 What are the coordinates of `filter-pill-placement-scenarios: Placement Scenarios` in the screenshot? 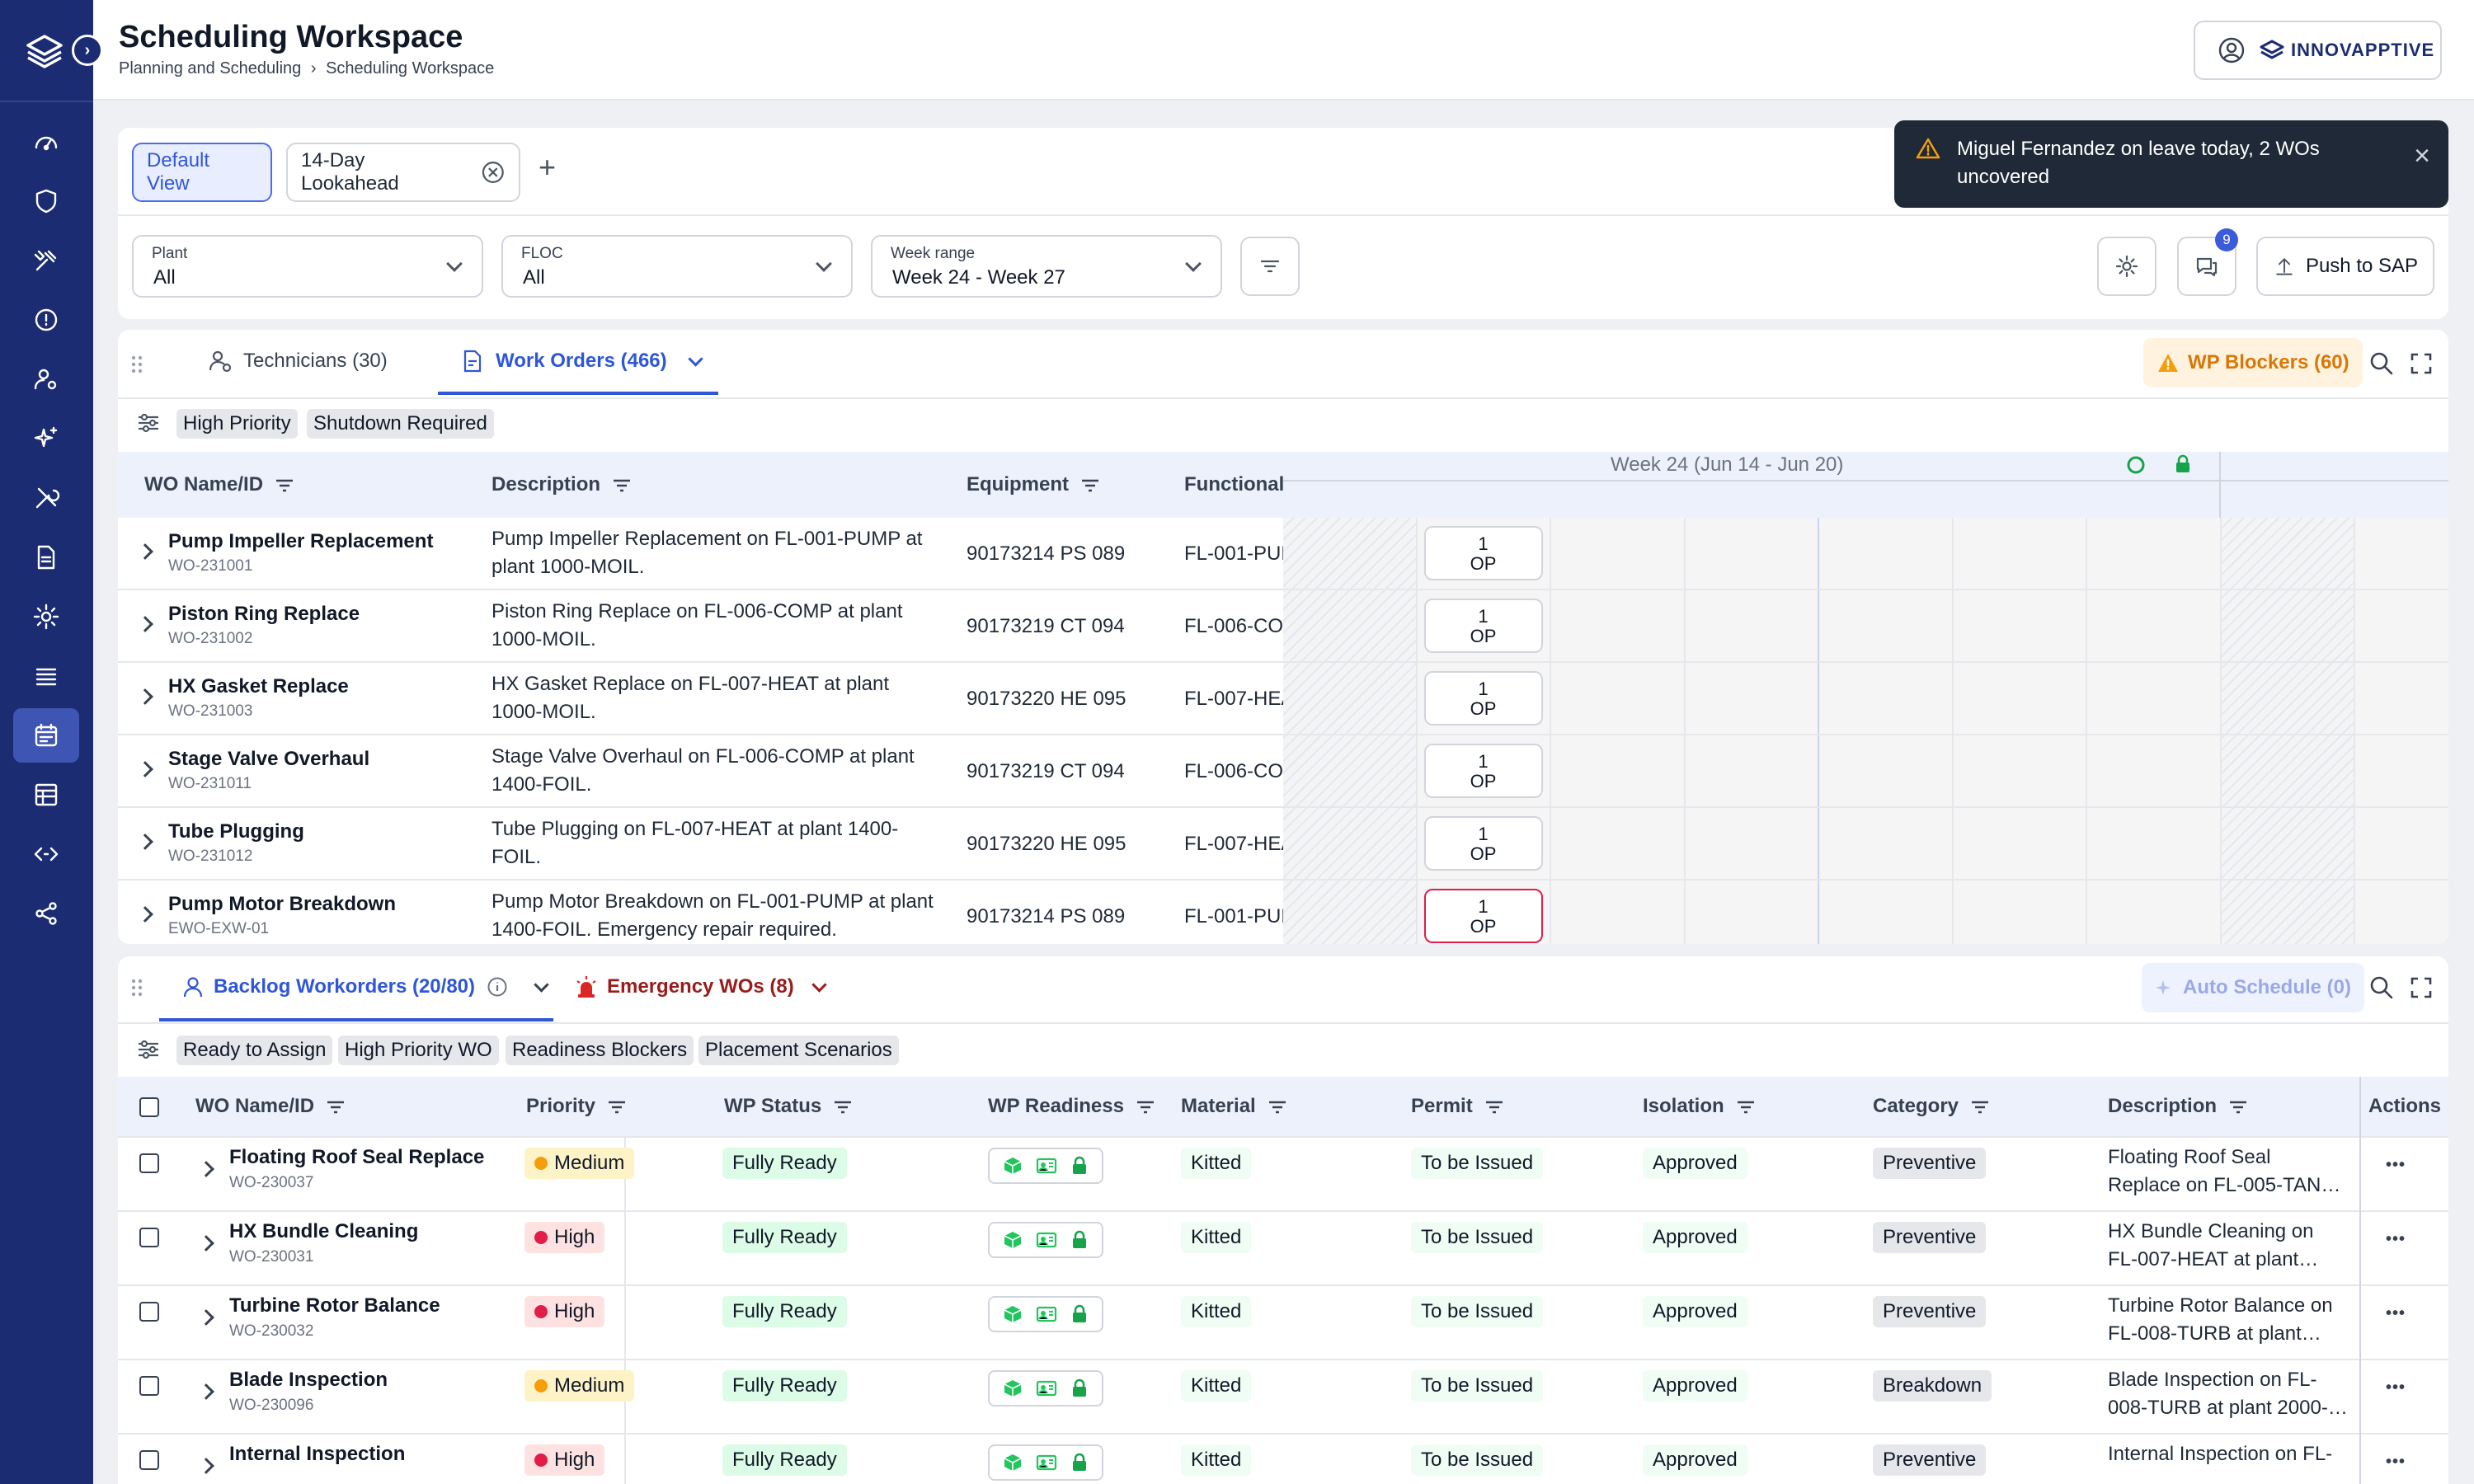 It's located at (798, 1050).